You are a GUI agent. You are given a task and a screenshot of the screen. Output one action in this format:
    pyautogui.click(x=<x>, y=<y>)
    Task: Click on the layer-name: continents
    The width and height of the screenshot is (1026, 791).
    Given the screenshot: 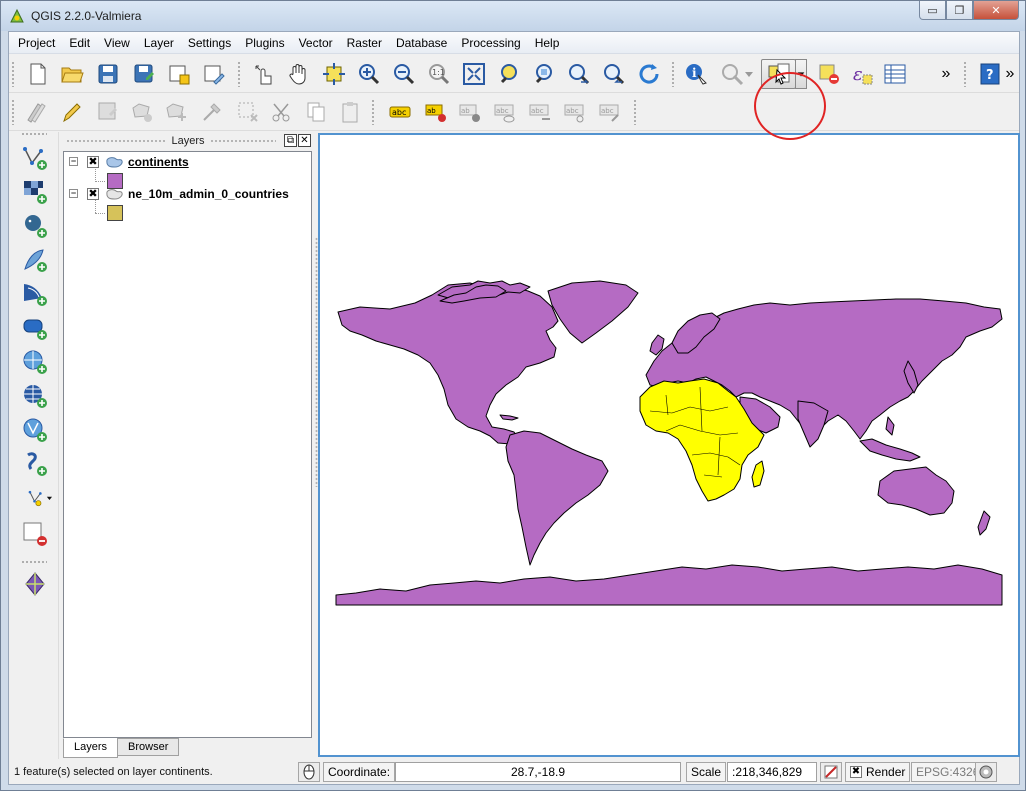 What is the action you would take?
    pyautogui.click(x=158, y=162)
    